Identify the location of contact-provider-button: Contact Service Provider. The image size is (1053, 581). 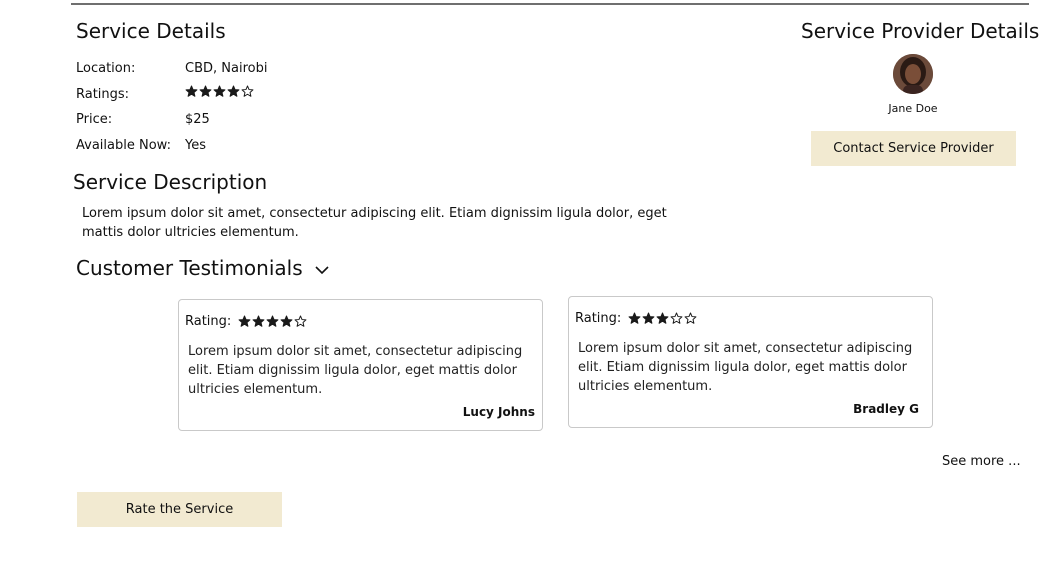
(913, 148).